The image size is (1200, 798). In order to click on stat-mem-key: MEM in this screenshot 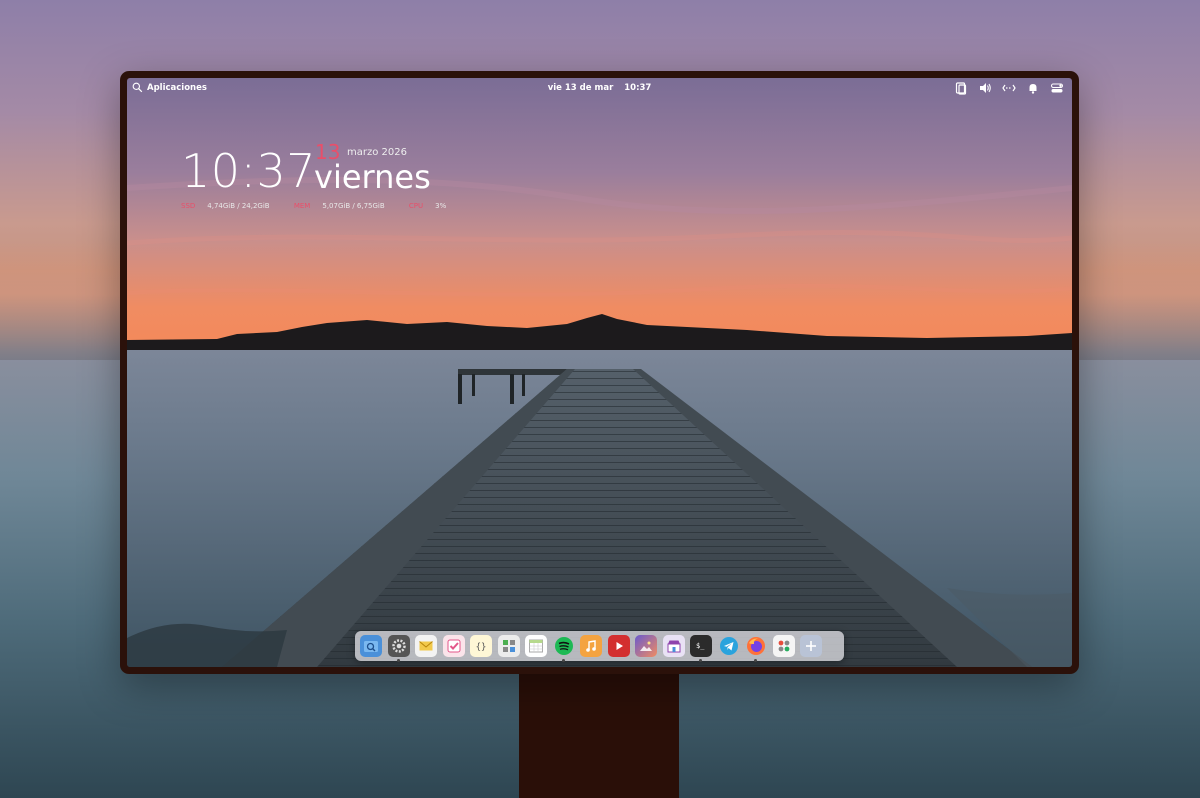, I will do `click(302, 206)`.